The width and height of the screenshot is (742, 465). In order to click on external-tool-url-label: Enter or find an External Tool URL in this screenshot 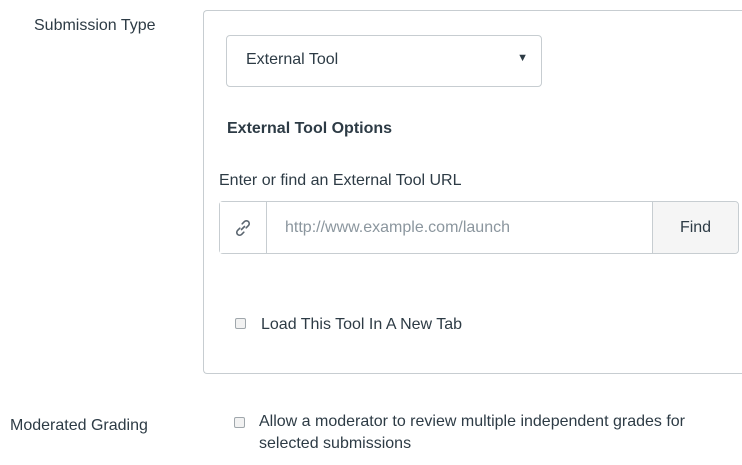, I will do `click(340, 180)`.